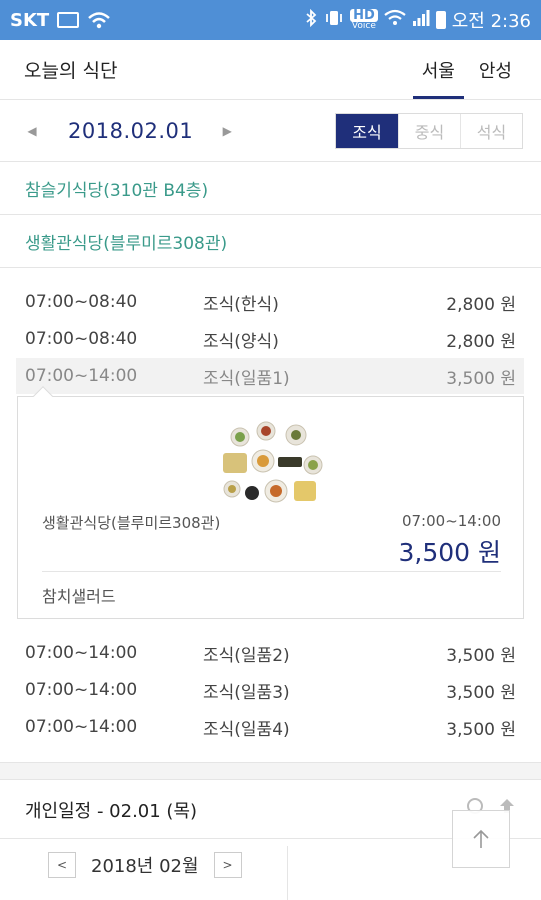 Image resolution: width=541 pixels, height=900 pixels. What do you see at coordinates (367, 131) in the screenshot?
I see `meal-breakfast-button: 조식` at bounding box center [367, 131].